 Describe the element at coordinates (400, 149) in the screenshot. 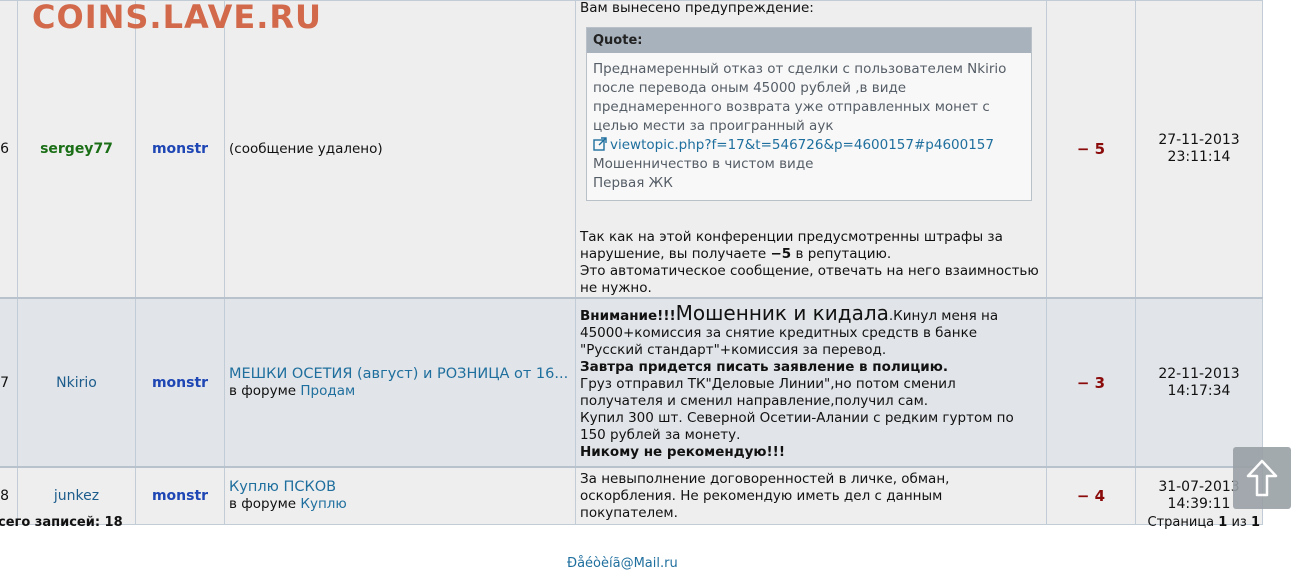

I see `topic-cell: (сообщение удалено)` at that location.